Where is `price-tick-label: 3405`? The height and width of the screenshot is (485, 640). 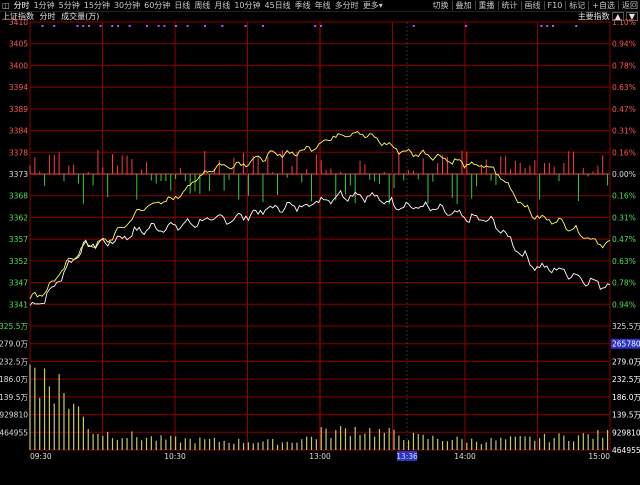 price-tick-label: 3405 is located at coordinates (18, 44).